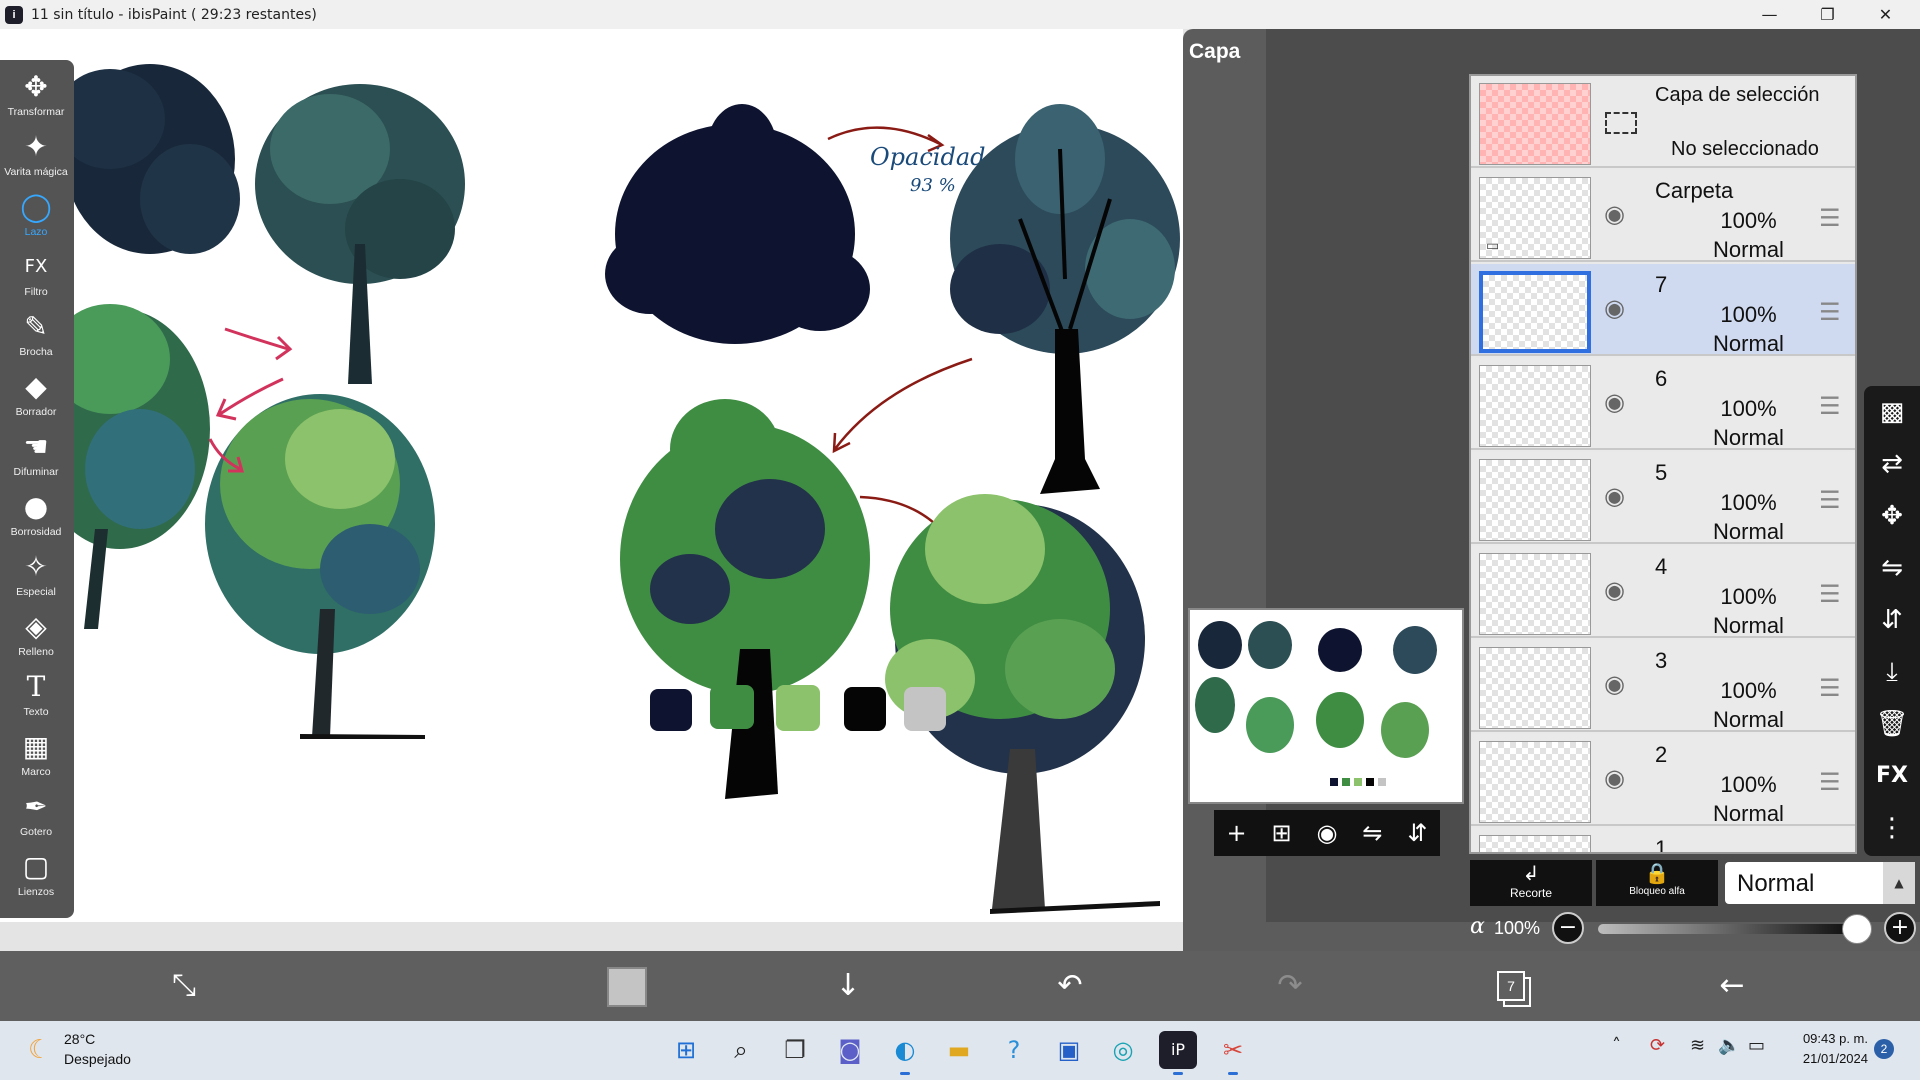 Image resolution: width=1920 pixels, height=1080 pixels. Describe the element at coordinates (1663, 122) in the screenshot. I see `selection-layer-row: Capa de selección No seleccionado` at that location.